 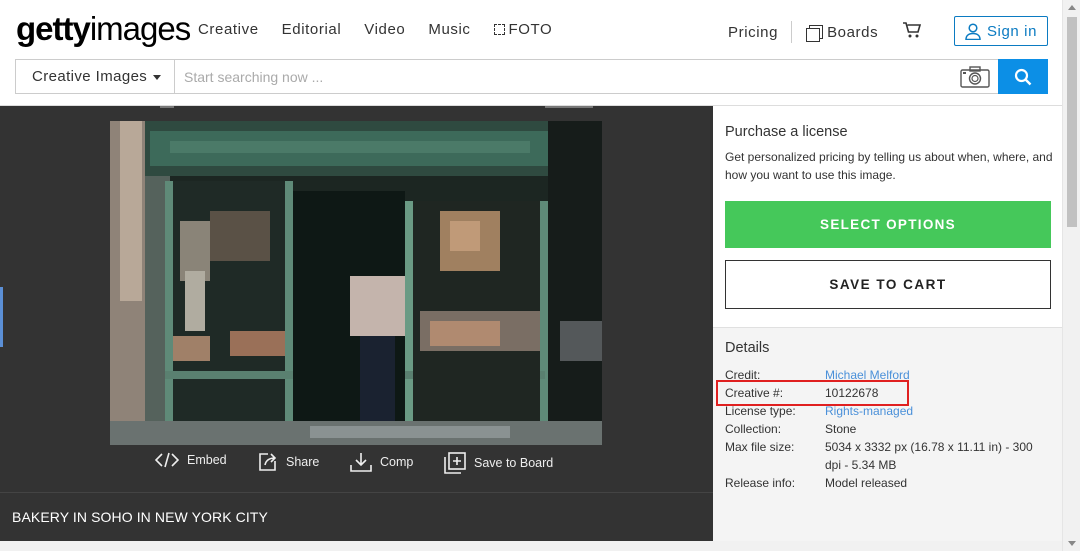 I want to click on creative-number-highlight-box, so click(x=812, y=393).